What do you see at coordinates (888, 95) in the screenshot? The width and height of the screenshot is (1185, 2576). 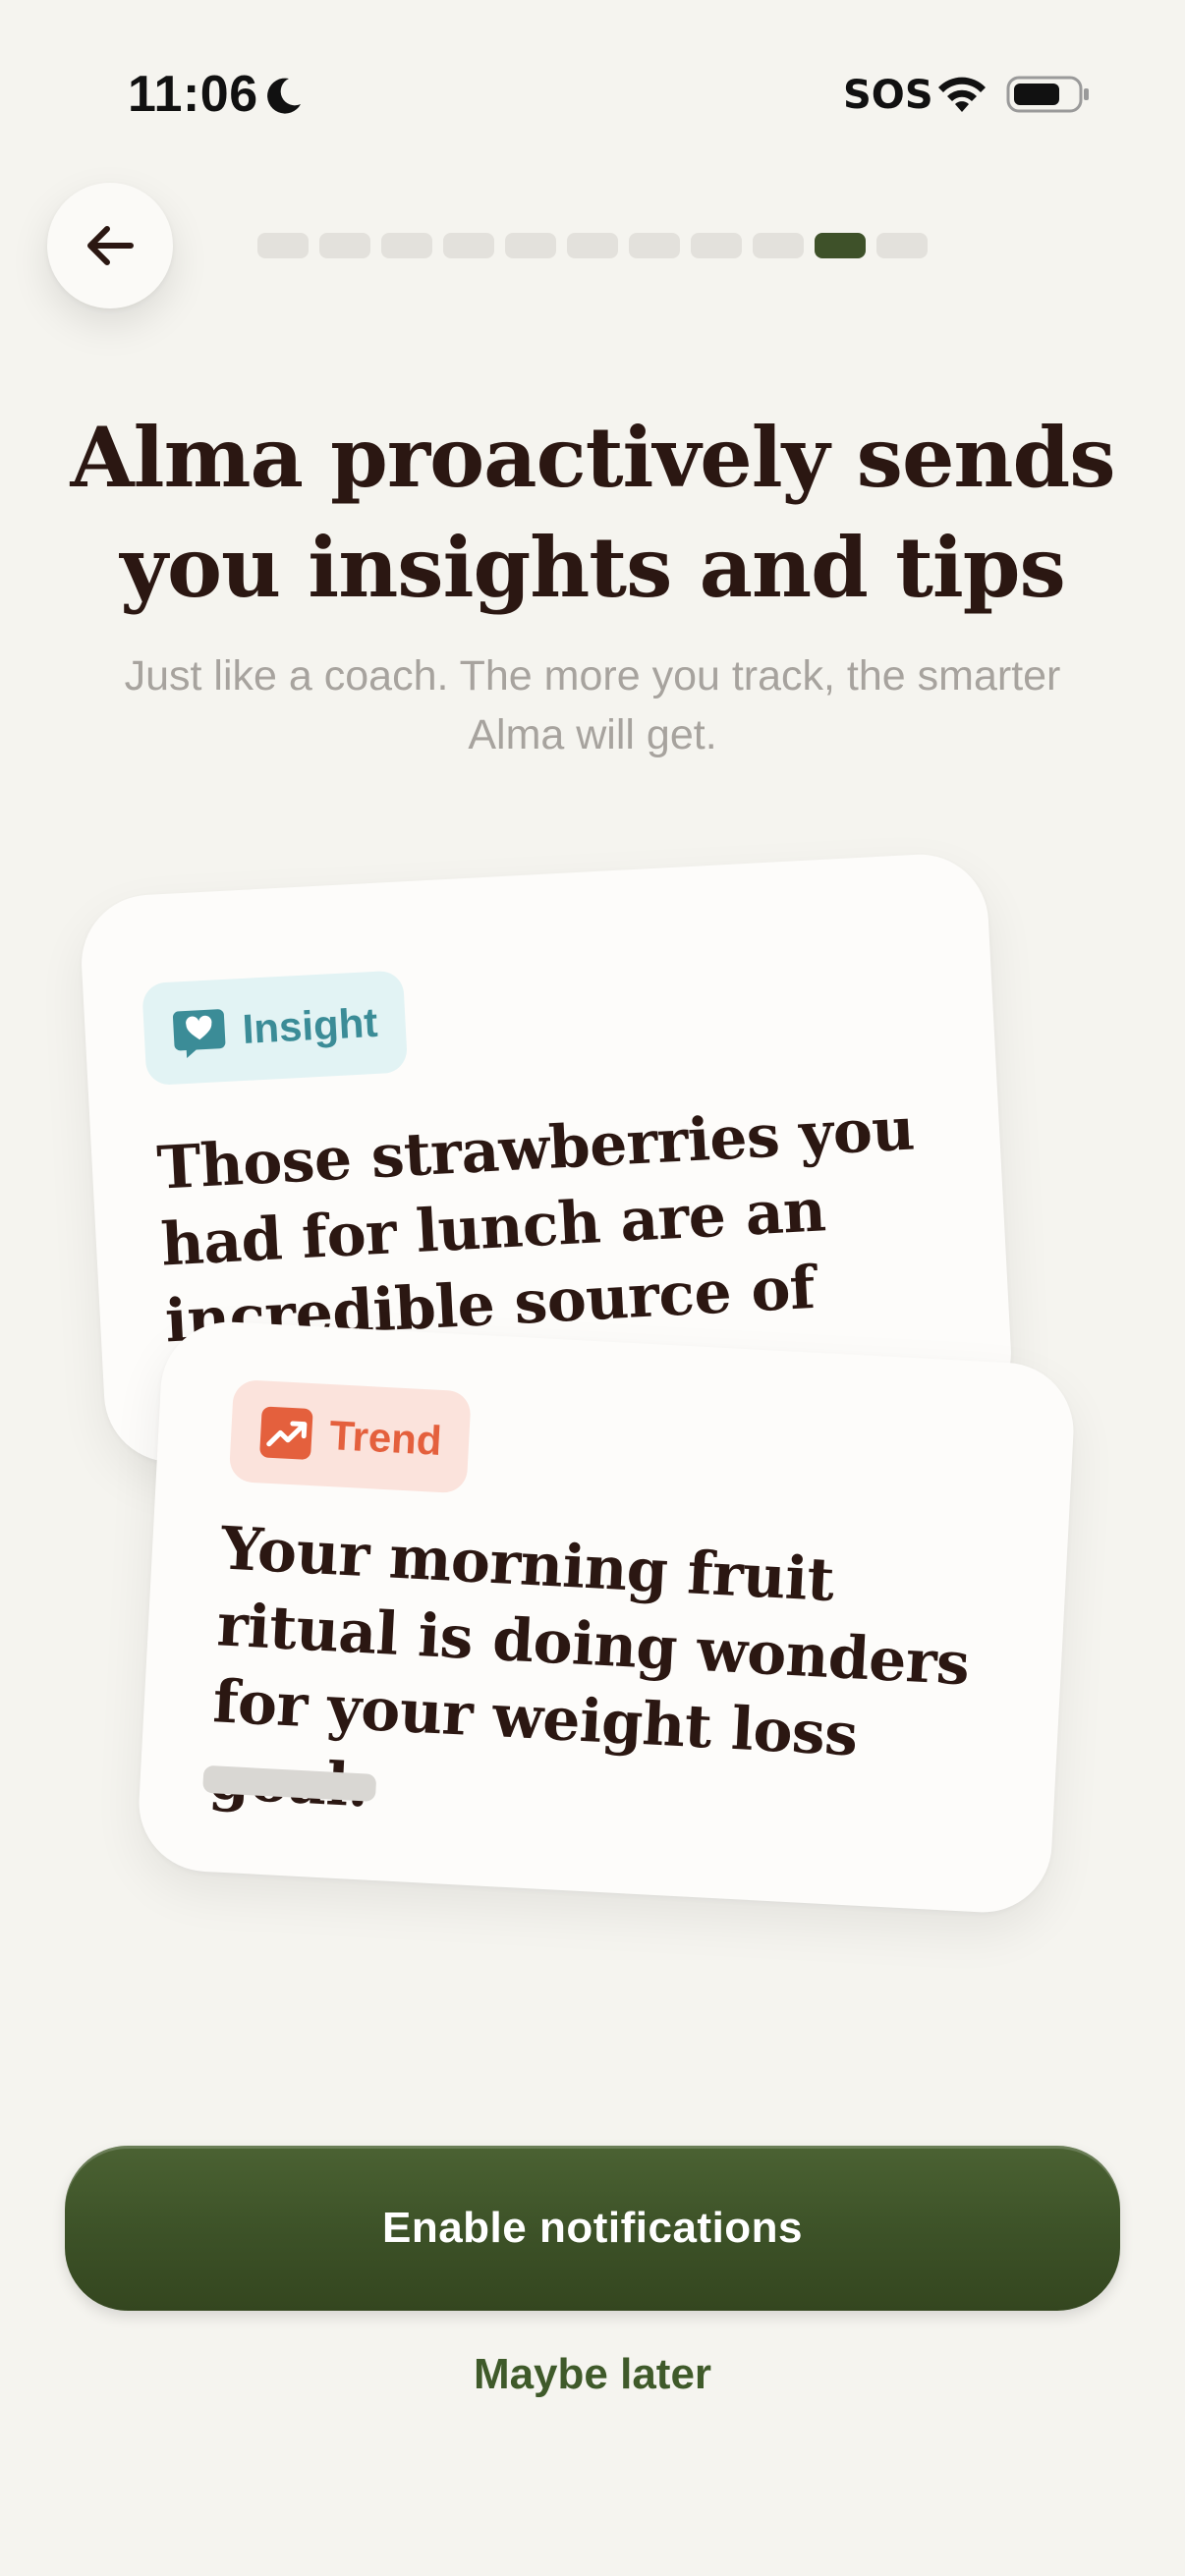 I see `sos-label: SOS` at bounding box center [888, 95].